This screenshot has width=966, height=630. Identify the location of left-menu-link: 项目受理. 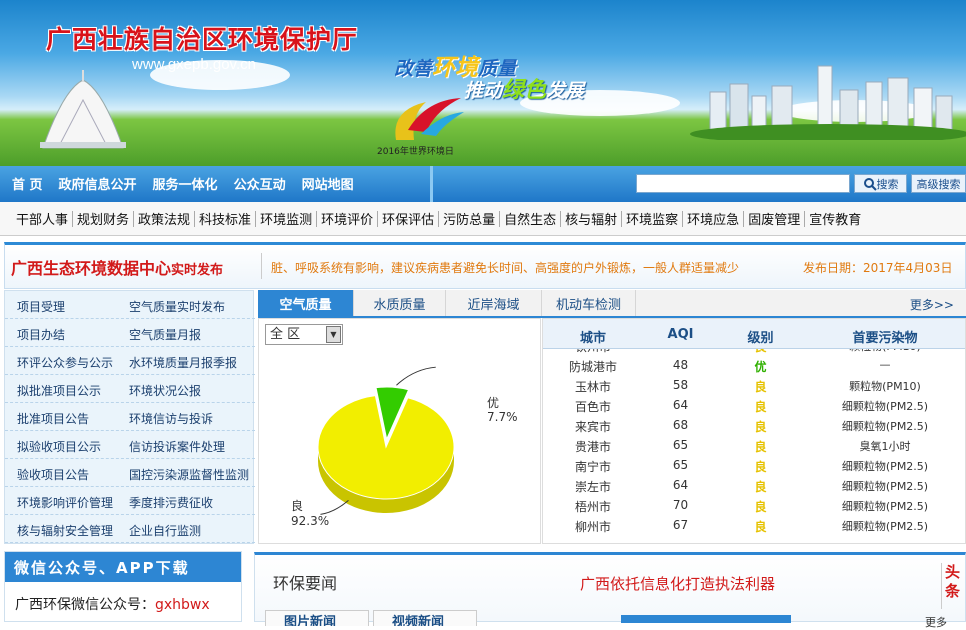
(41, 306).